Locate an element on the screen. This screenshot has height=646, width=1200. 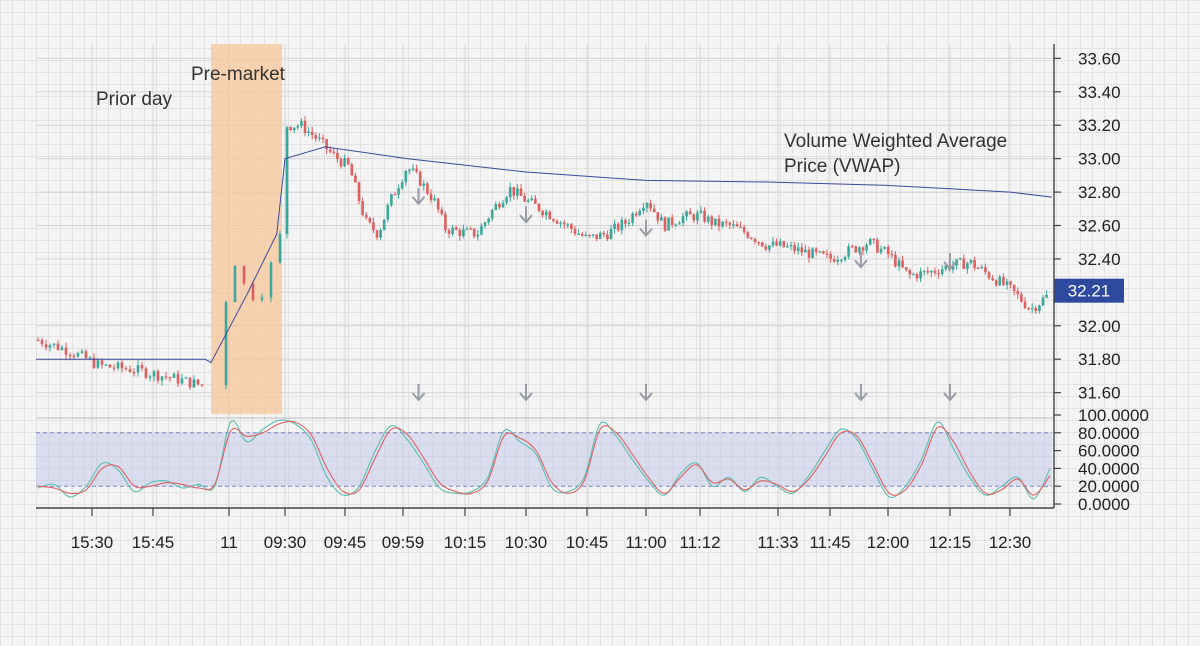
time-tick-label: 11:12 is located at coordinates (699, 542).